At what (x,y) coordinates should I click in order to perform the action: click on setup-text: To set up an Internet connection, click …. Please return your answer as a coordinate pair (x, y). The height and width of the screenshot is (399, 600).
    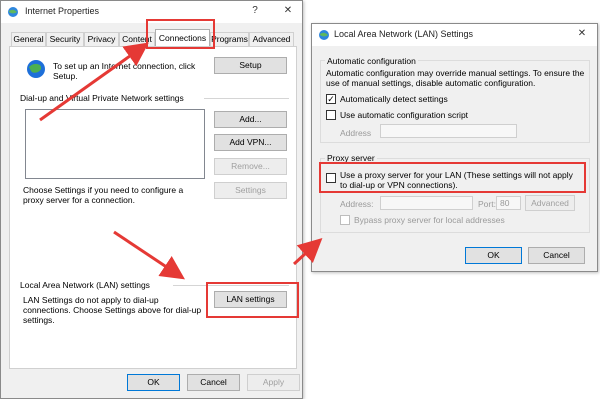
    Looking at the image, I should click on (124, 71).